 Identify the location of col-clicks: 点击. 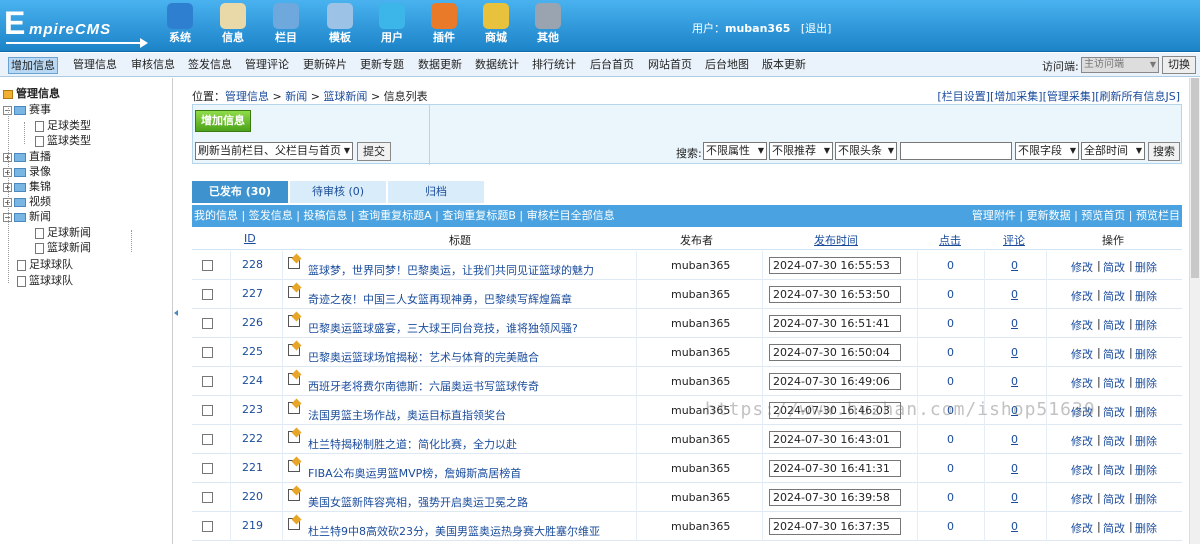
(950, 240).